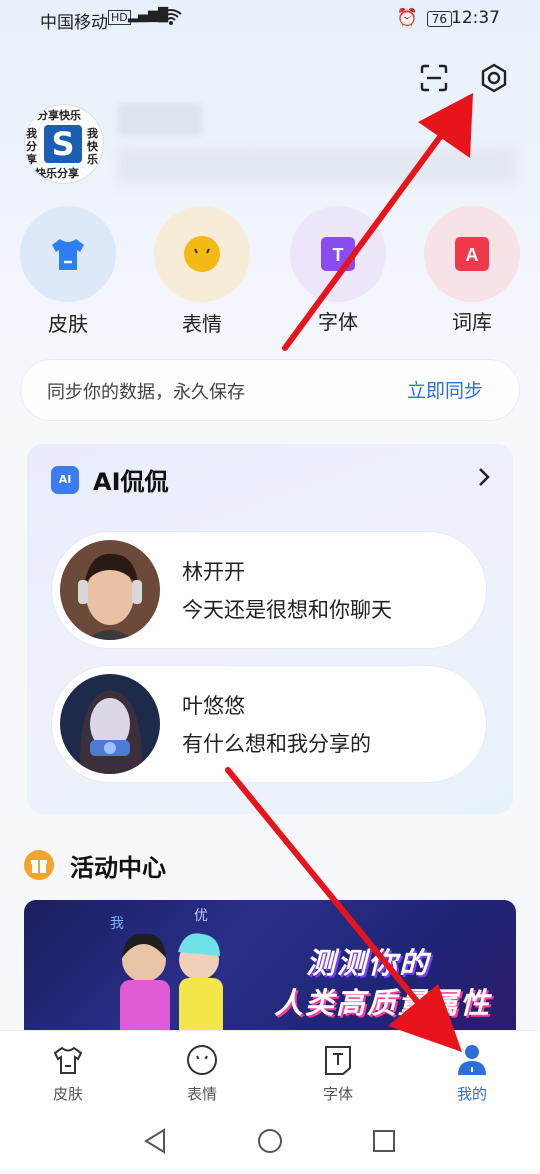 The image size is (540, 1174). Describe the element at coordinates (213, 706) in the screenshot. I see `chat-name: 叶悠悠` at that location.